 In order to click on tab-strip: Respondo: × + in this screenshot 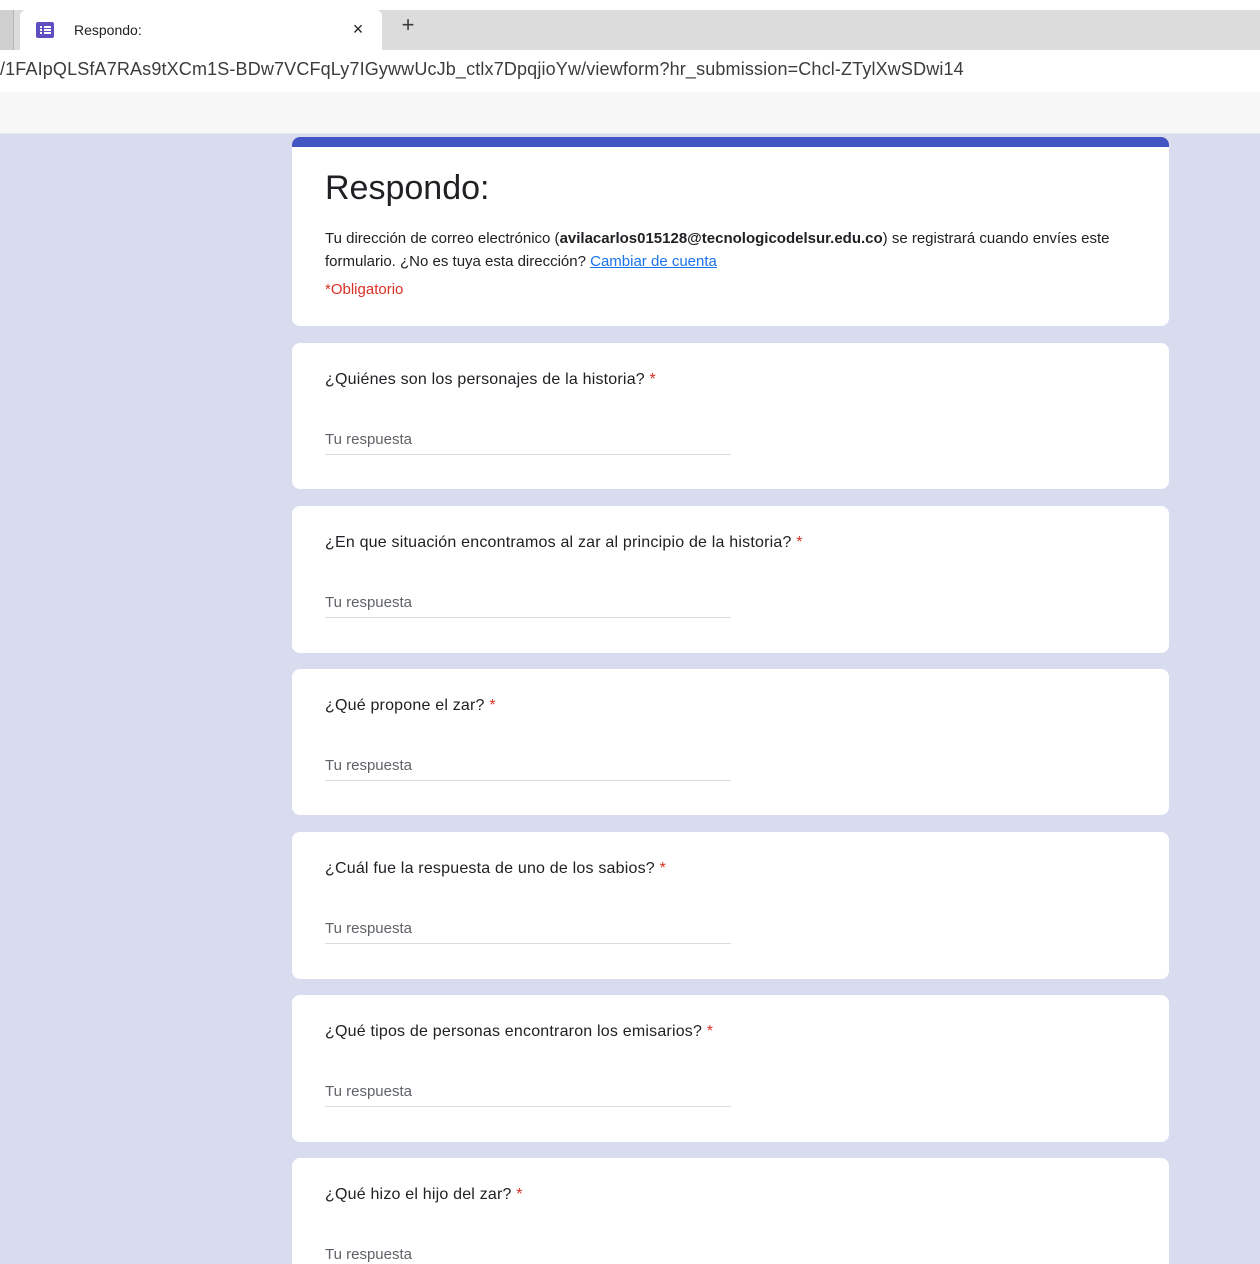, I will do `click(630, 25)`.